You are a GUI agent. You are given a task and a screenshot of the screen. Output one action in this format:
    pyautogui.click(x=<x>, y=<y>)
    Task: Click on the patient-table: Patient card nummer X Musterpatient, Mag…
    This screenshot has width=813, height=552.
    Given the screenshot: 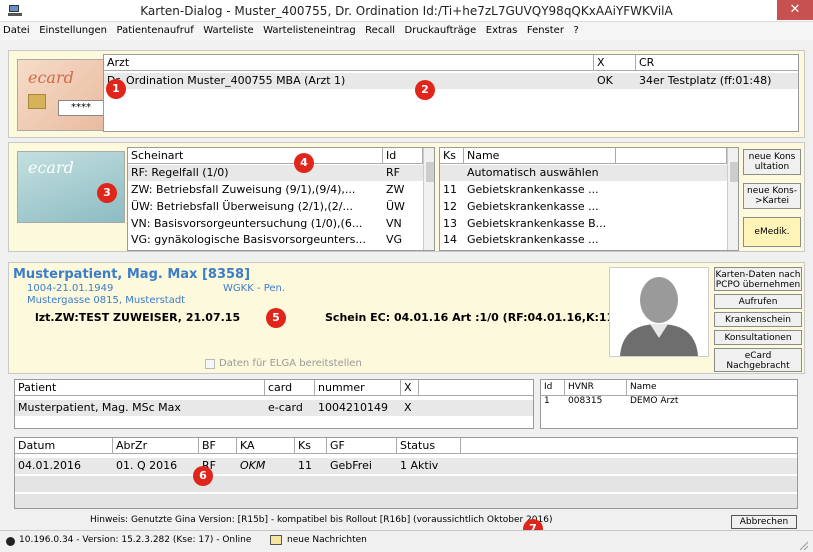 What is the action you would take?
    pyautogui.click(x=274, y=404)
    